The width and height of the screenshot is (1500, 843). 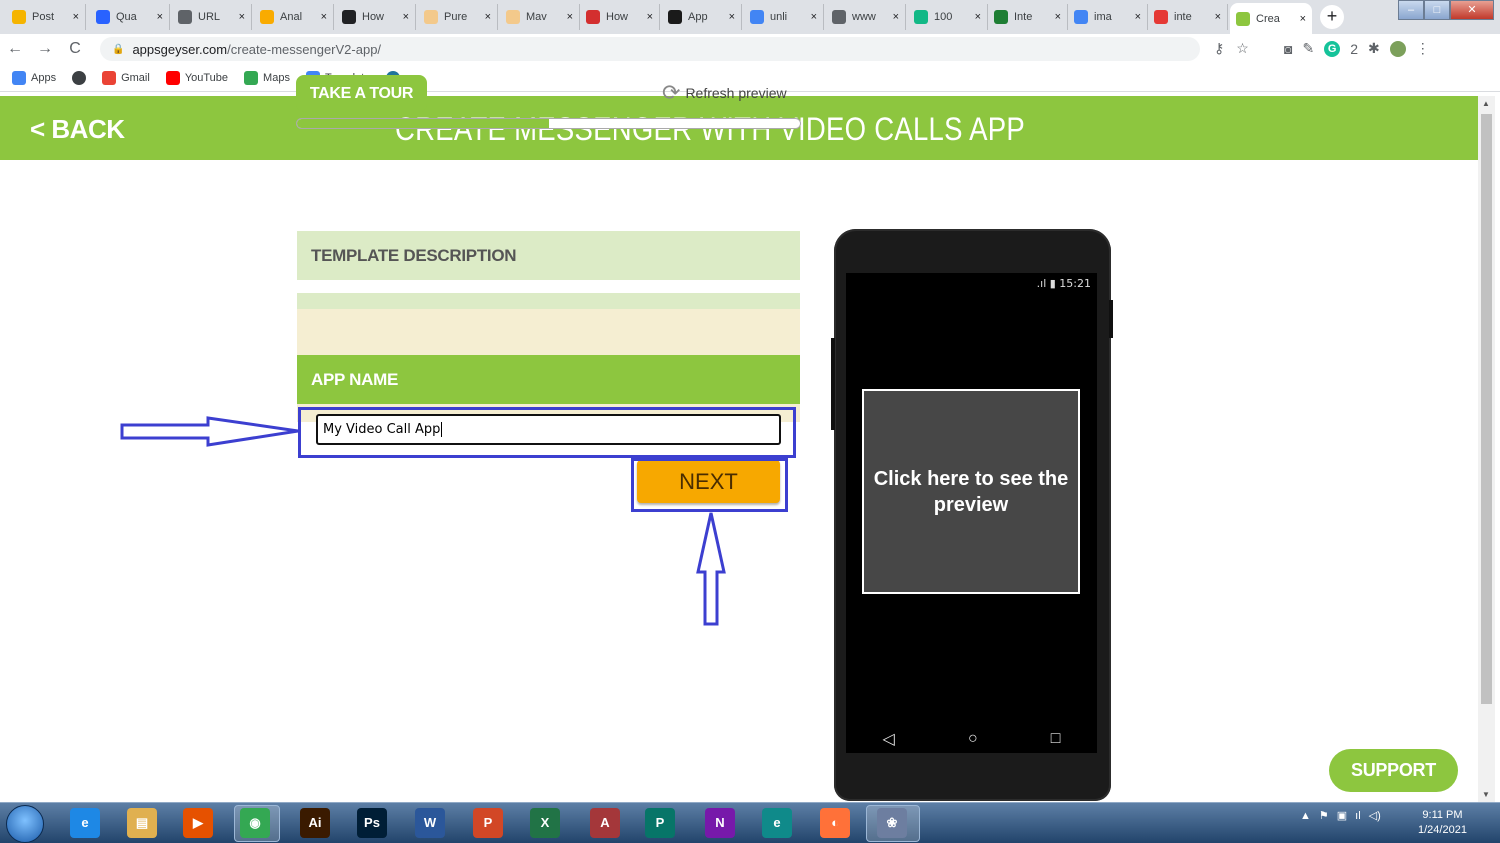 What do you see at coordinates (212, 17) in the screenshot?
I see `browser-tab: URL ×` at bounding box center [212, 17].